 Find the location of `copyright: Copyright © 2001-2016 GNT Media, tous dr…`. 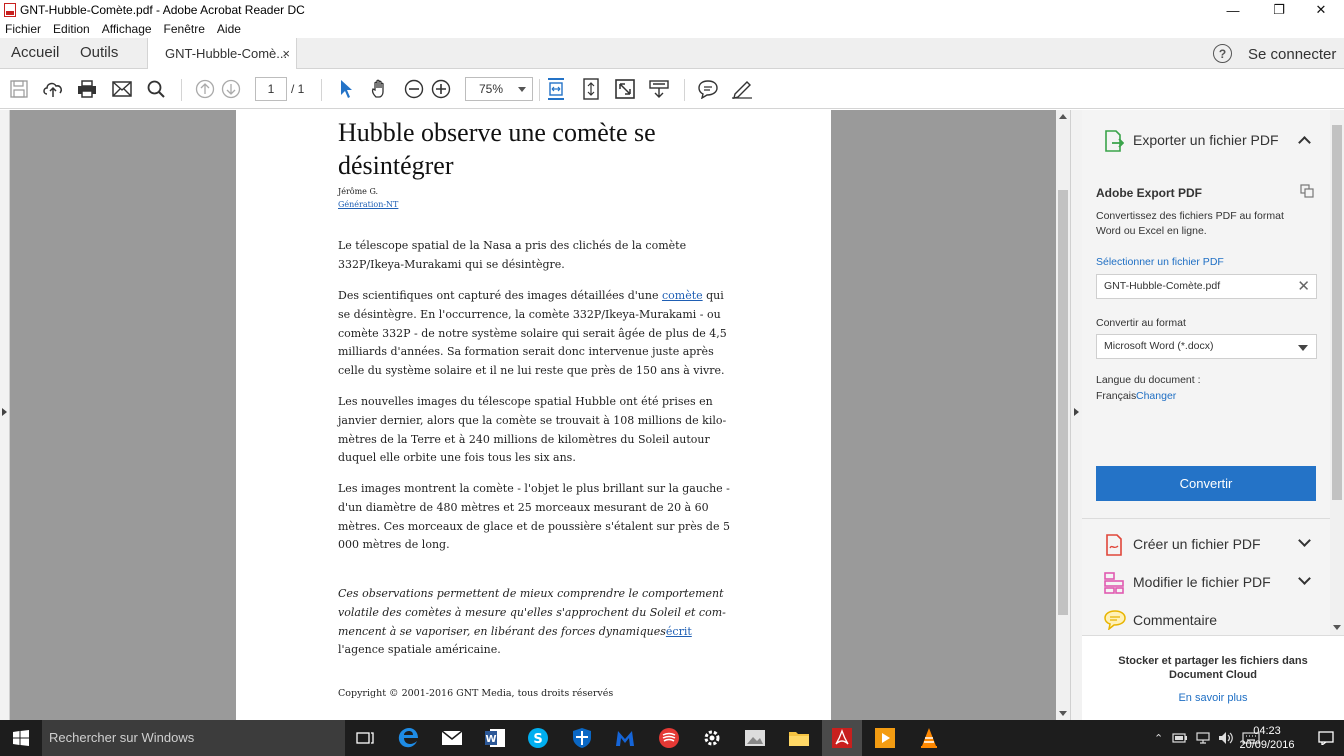

copyright: Copyright © 2001-2016 GNT Media, tous dr… is located at coordinates (476, 693).